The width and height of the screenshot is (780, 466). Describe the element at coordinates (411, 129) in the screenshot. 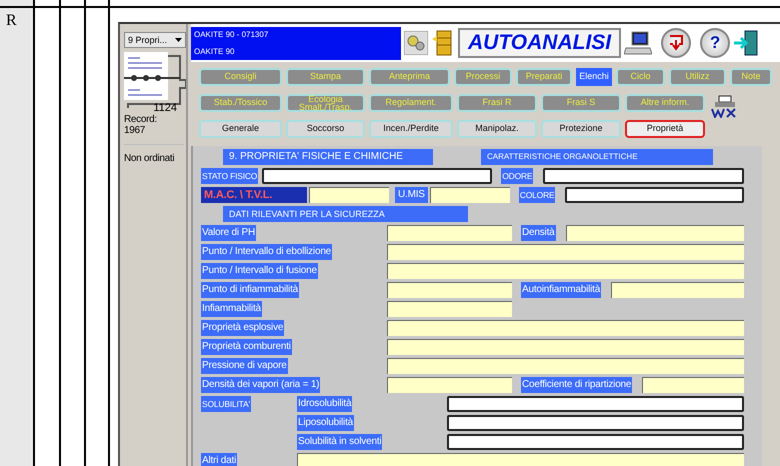

I see `tab: Incen./Perdite` at that location.